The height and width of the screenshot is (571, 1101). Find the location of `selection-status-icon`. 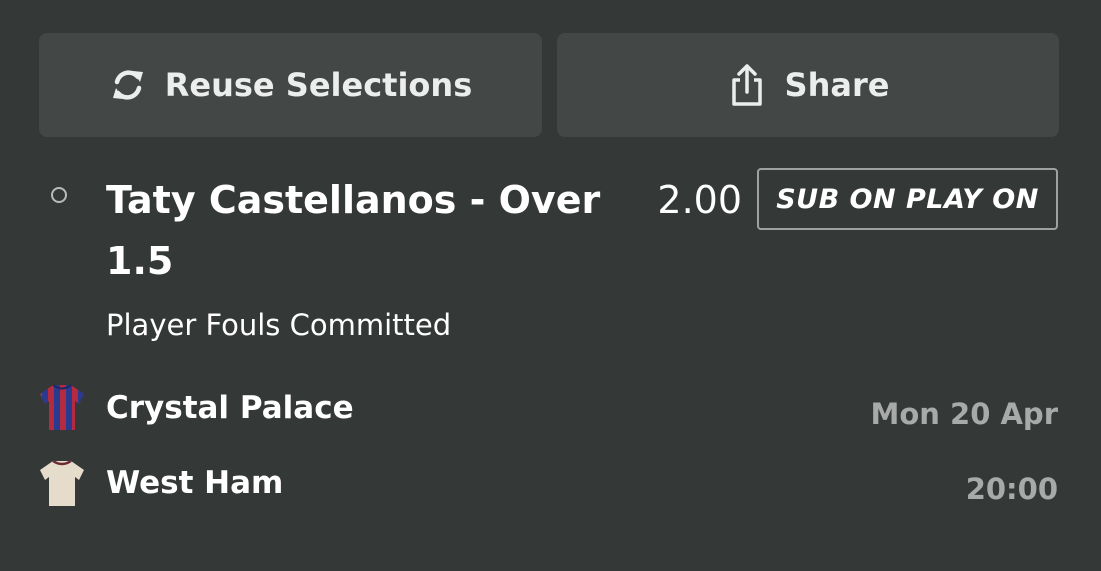

selection-status-icon is located at coordinates (59, 195).